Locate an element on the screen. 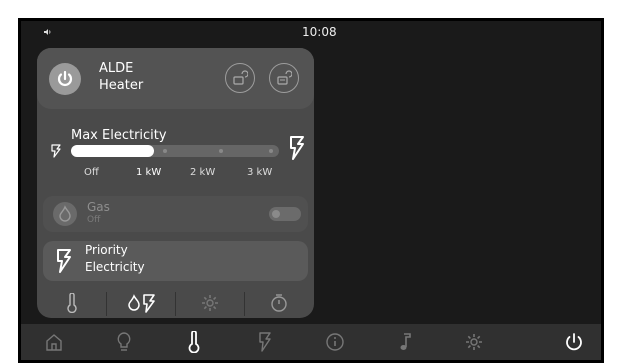 This screenshot has width=622, height=363. status-bar: 10:08 is located at coordinates (311, 32).